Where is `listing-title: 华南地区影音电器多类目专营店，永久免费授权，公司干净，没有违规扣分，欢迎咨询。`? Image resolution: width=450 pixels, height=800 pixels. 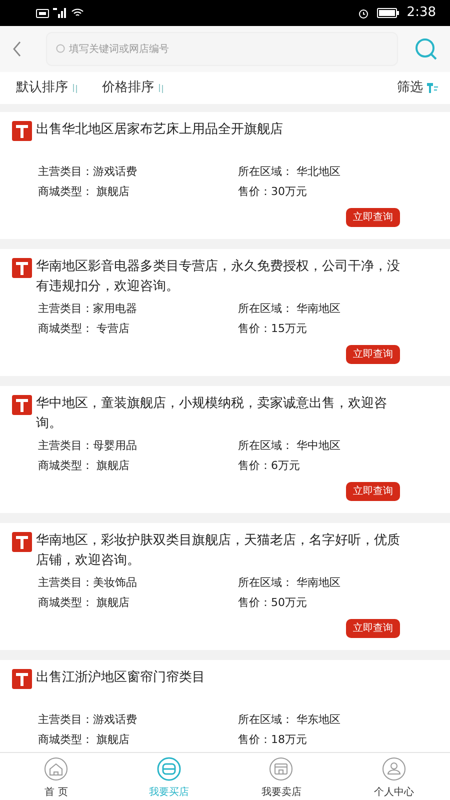
listing-title: 华南地区影音电器多类目专营店，永久免费授权，公司干净，没有违规扣分，欢迎咨询。 is located at coordinates (218, 277).